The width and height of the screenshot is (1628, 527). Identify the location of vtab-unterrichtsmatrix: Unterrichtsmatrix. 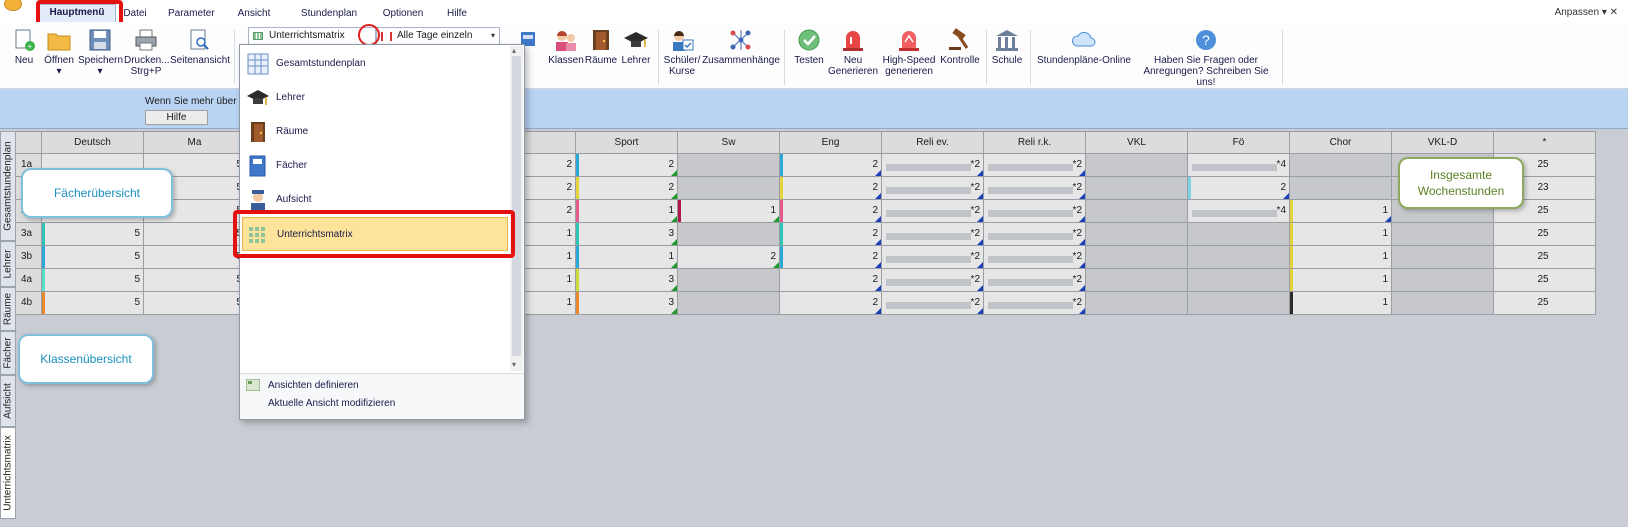
(8, 473).